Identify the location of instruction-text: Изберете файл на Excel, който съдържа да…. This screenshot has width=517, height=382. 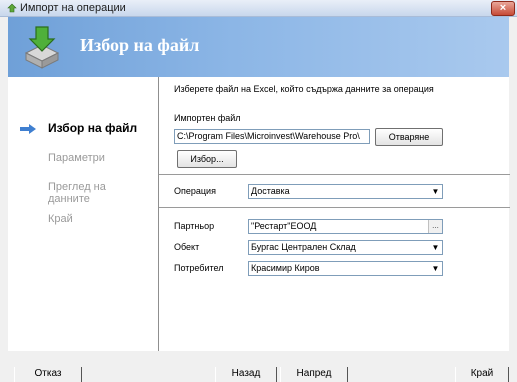
(304, 89).